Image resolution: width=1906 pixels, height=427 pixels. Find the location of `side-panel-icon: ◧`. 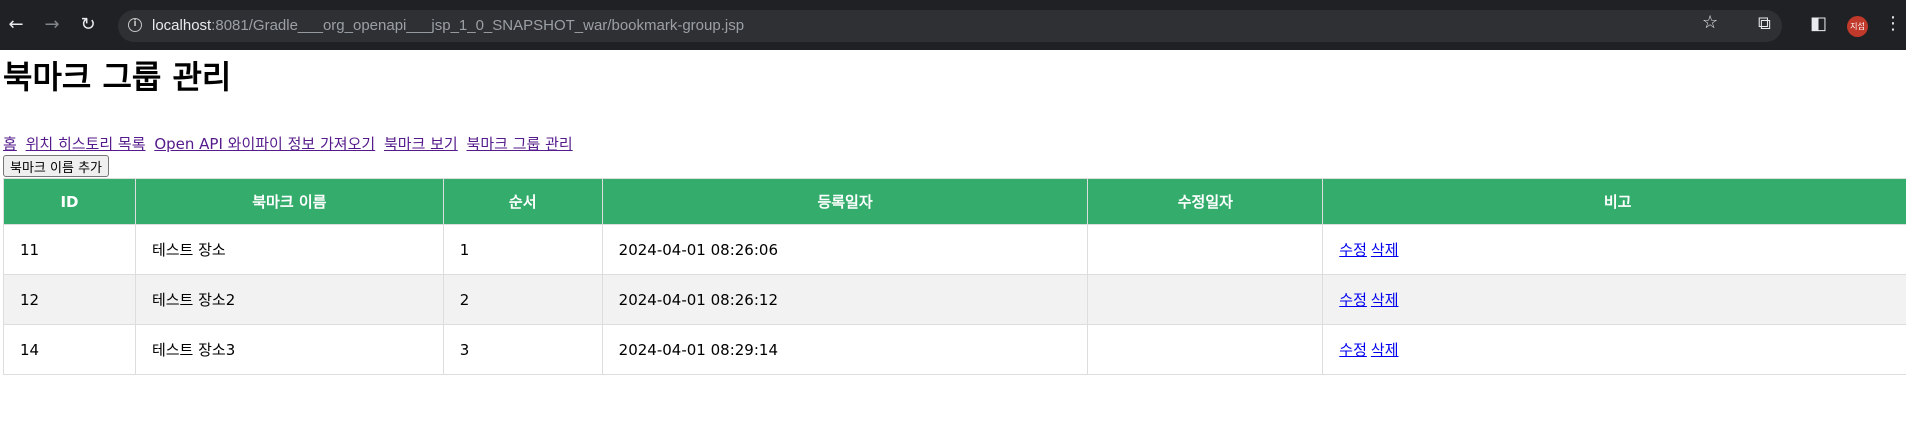

side-panel-icon: ◧ is located at coordinates (1818, 23).